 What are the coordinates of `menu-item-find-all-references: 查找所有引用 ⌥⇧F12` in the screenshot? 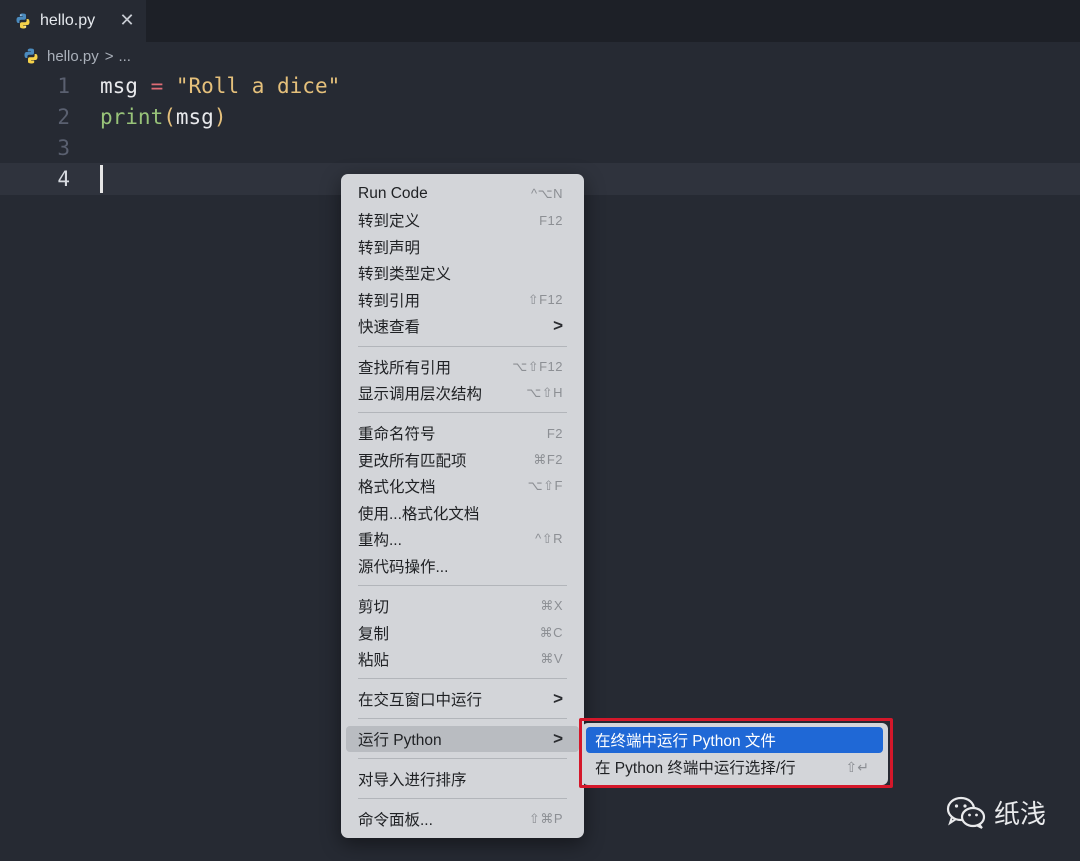 It's located at (462, 367).